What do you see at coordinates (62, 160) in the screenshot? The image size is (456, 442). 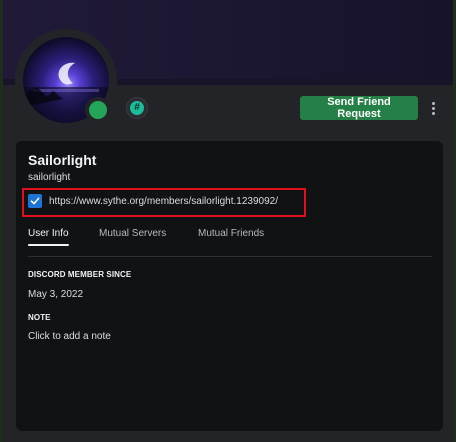 I see `display-name: Sailorlight` at bounding box center [62, 160].